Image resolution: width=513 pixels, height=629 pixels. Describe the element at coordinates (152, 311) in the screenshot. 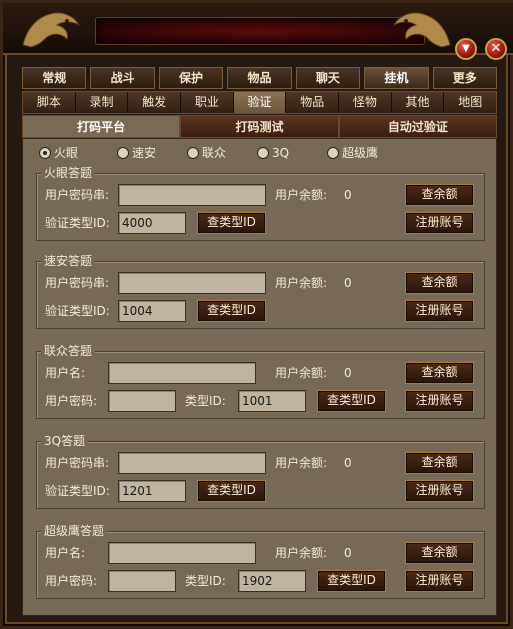

I see `type-id-input: 1004` at that location.